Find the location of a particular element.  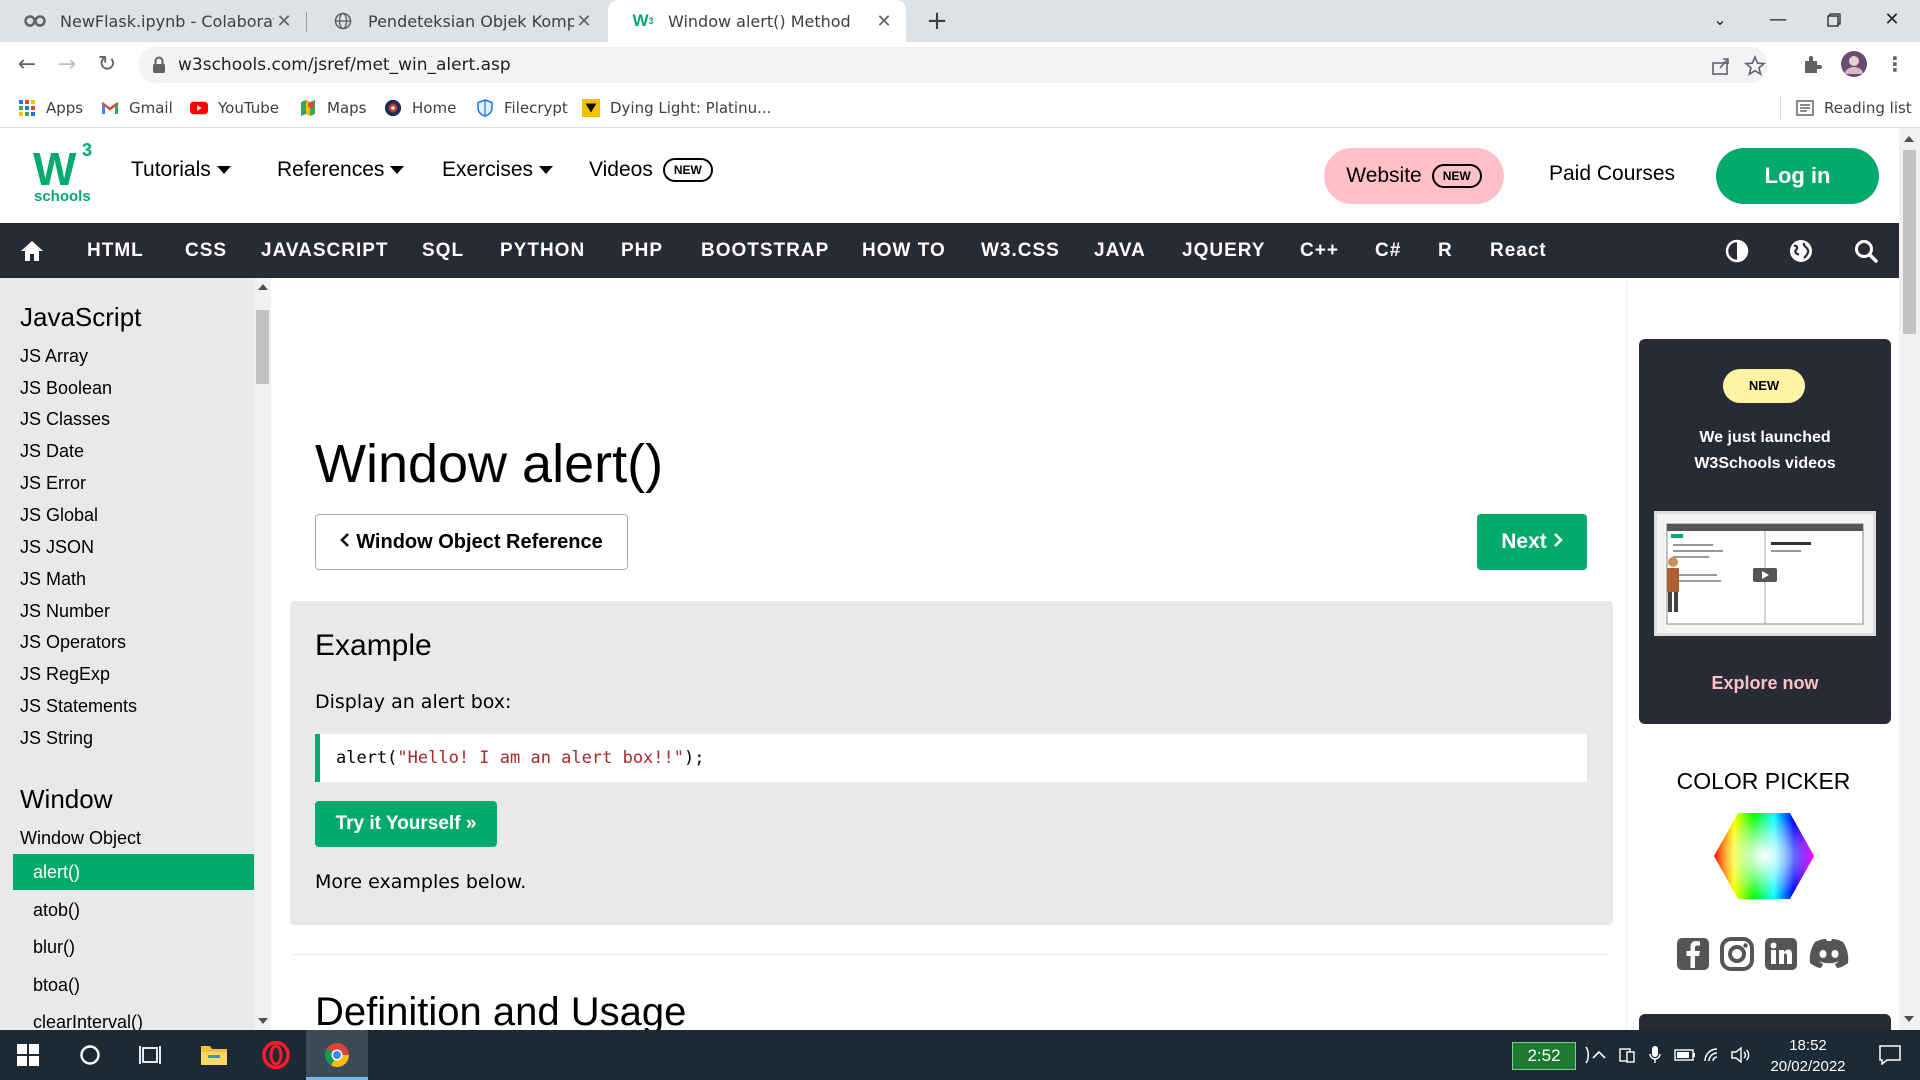

forward-arrow-icon: → is located at coordinates (67, 65).